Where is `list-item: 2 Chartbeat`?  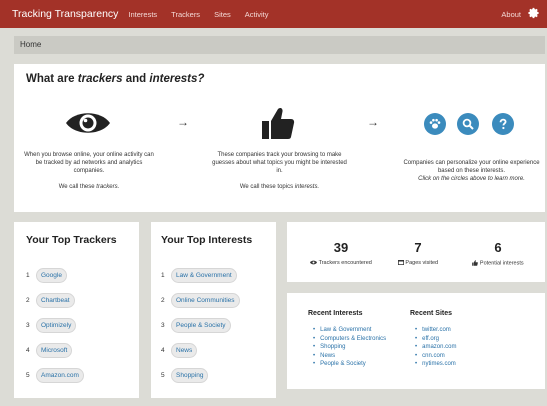 list-item: 2 Chartbeat is located at coordinates (50, 300).